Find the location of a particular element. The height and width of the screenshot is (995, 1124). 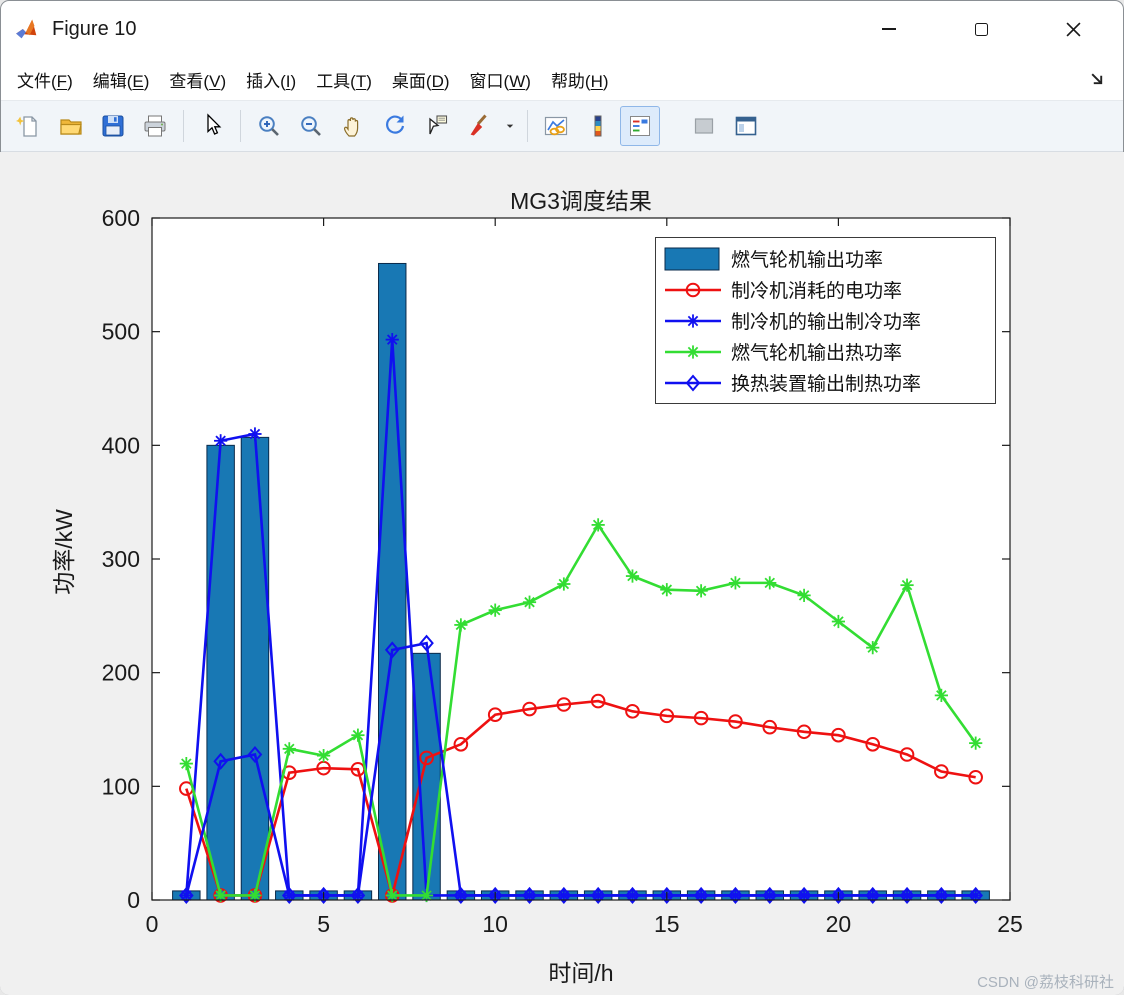

rotate-3d-button is located at coordinates (395, 126).